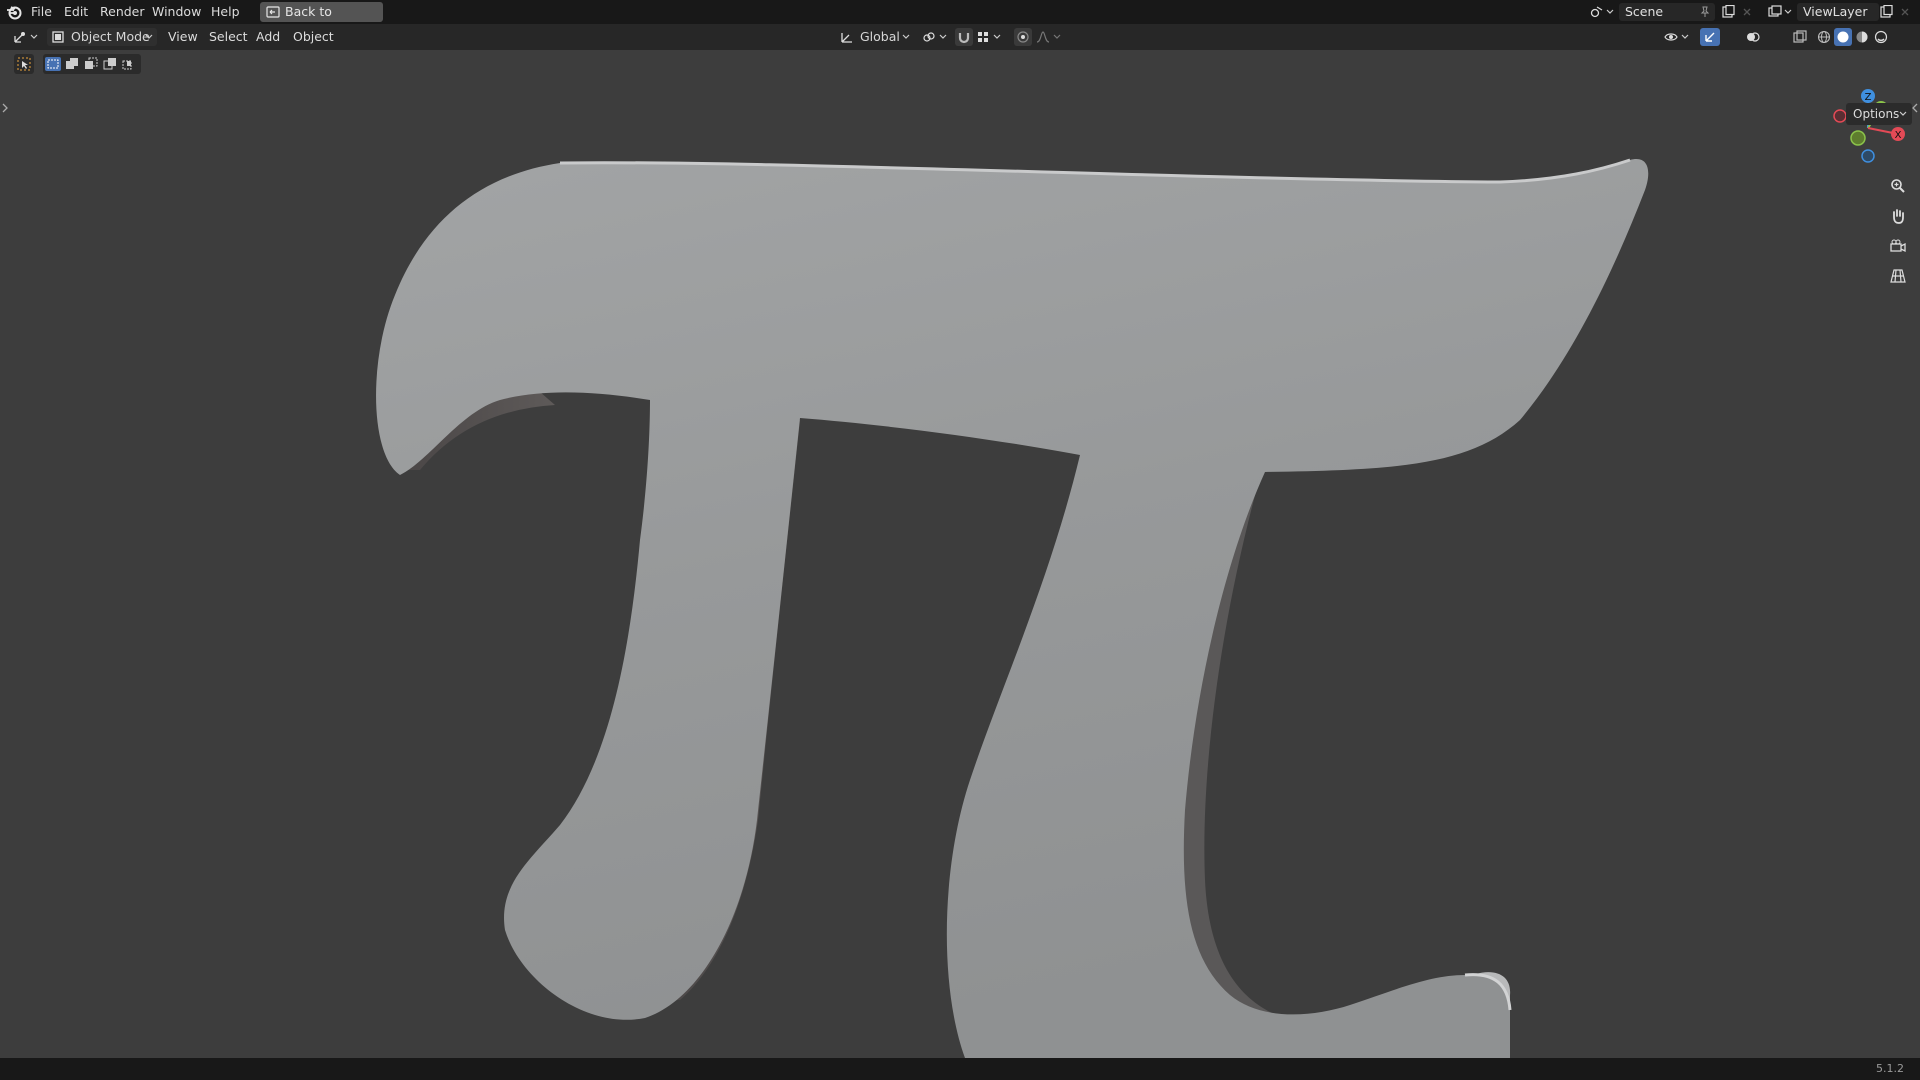  Describe the element at coordinates (960, 1069) in the screenshot. I see `status-bar: 5.1.2` at that location.